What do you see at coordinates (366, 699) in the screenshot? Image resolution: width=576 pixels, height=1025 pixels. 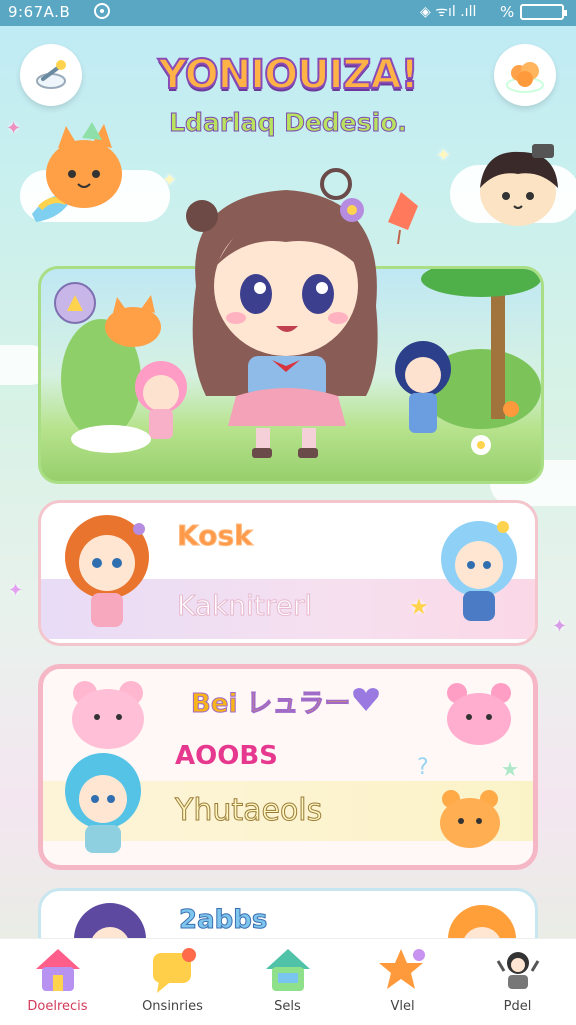 I see `heart-icon` at bounding box center [366, 699].